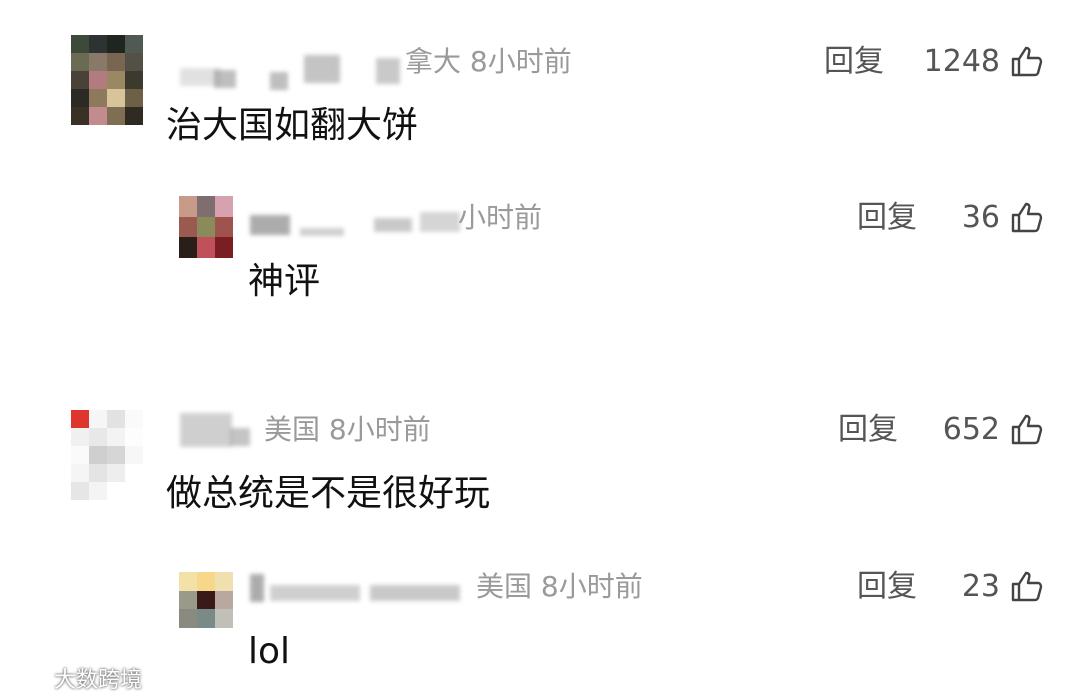  Describe the element at coordinates (292, 125) in the screenshot. I see `comment-text: 治大国如翻大饼` at that location.